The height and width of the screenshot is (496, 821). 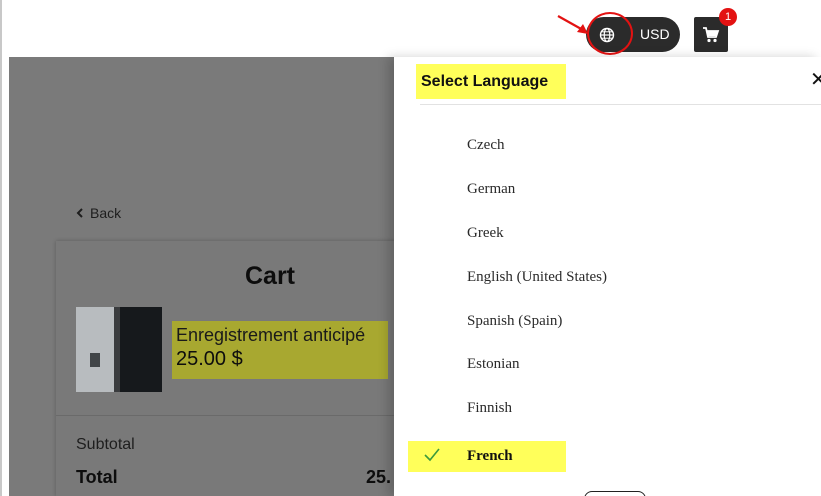 I want to click on back-link: Back, so click(x=98, y=213).